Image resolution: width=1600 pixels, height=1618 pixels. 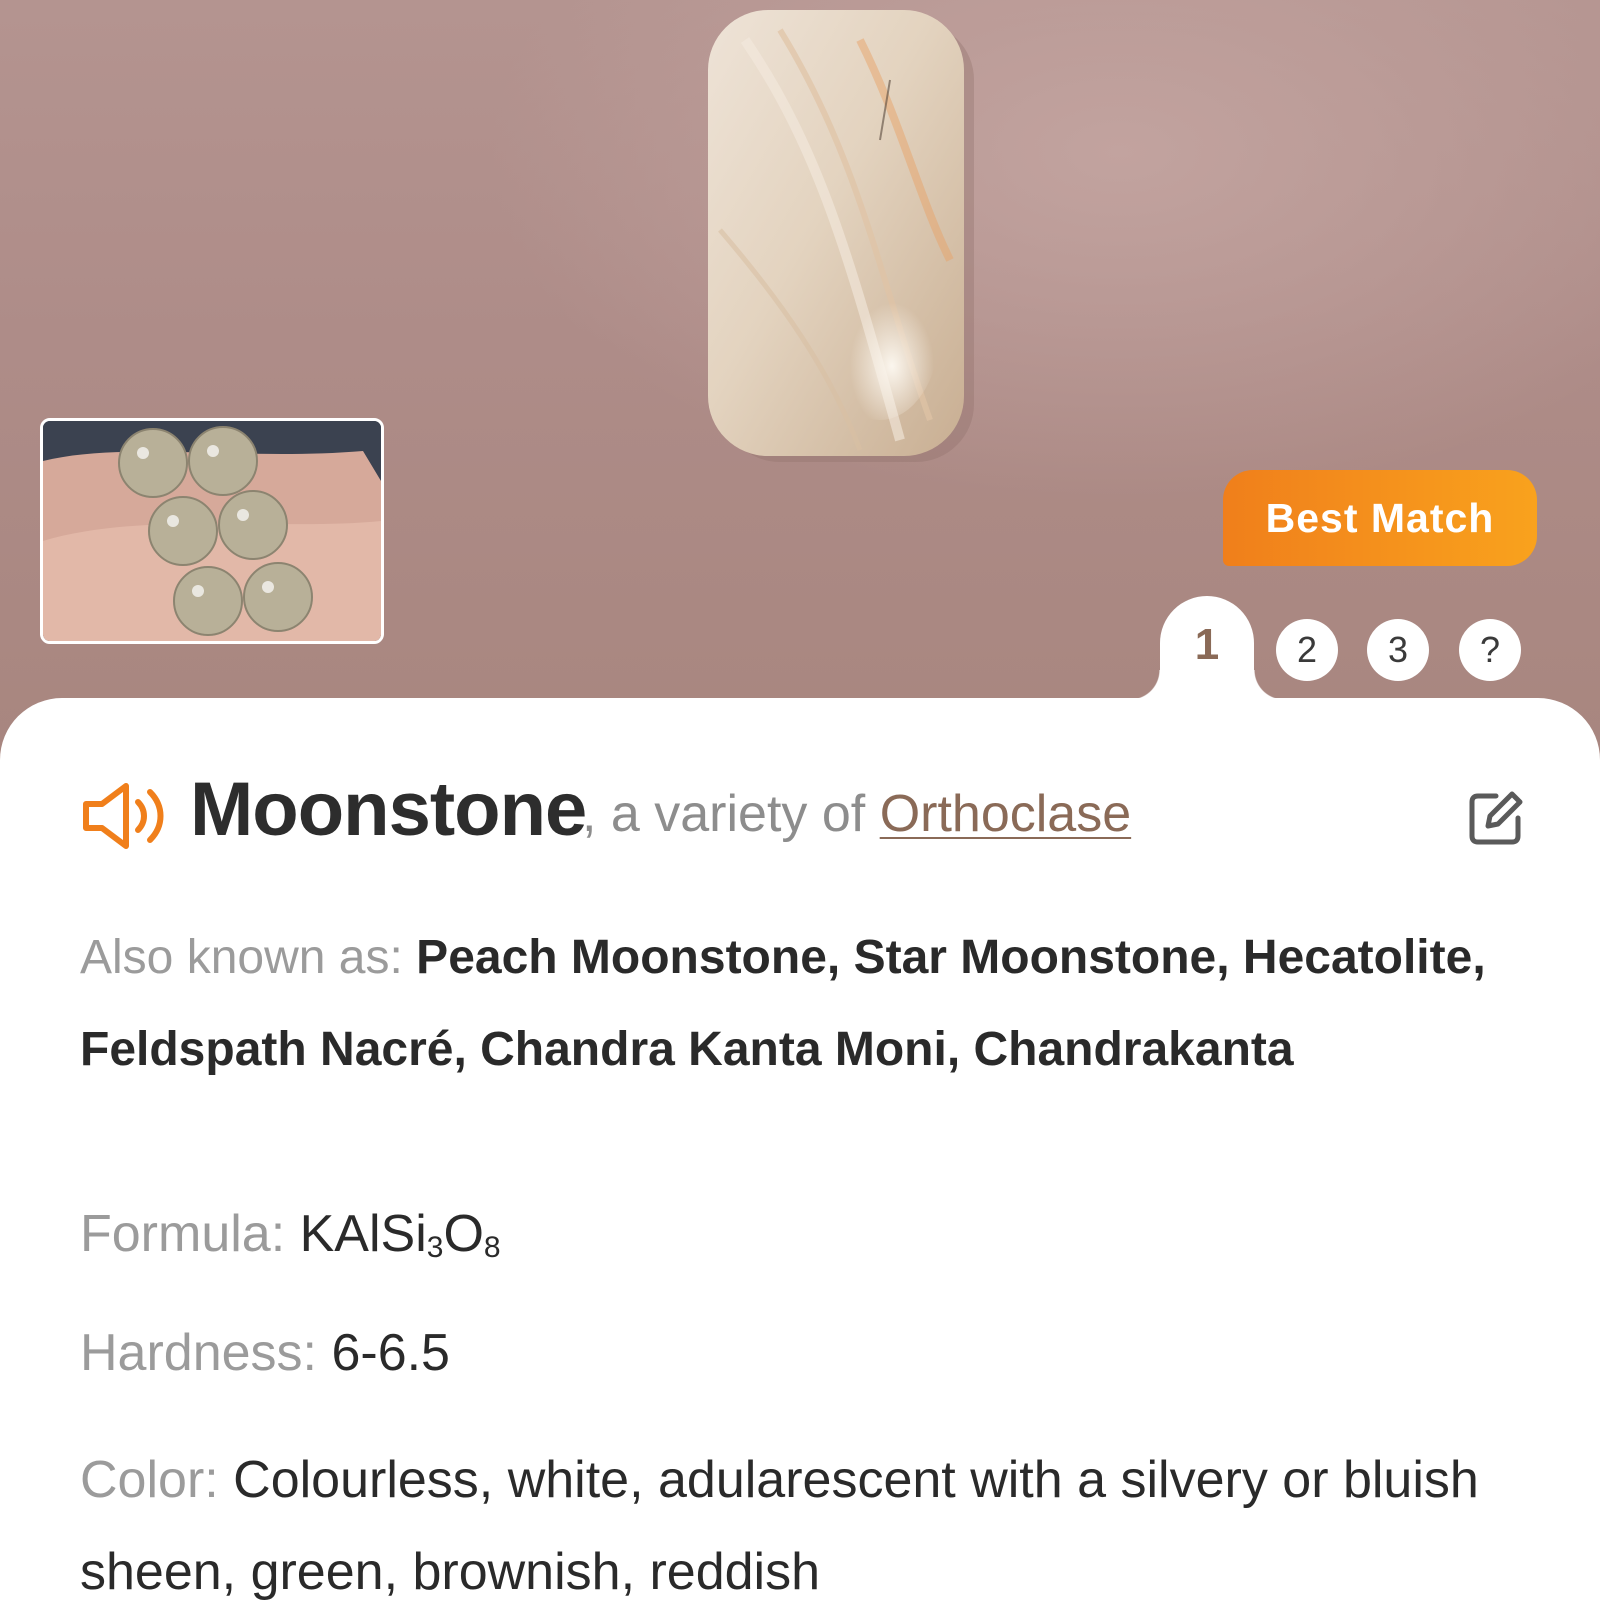 What do you see at coordinates (841, 236) in the screenshot?
I see `moonstone-photo` at bounding box center [841, 236].